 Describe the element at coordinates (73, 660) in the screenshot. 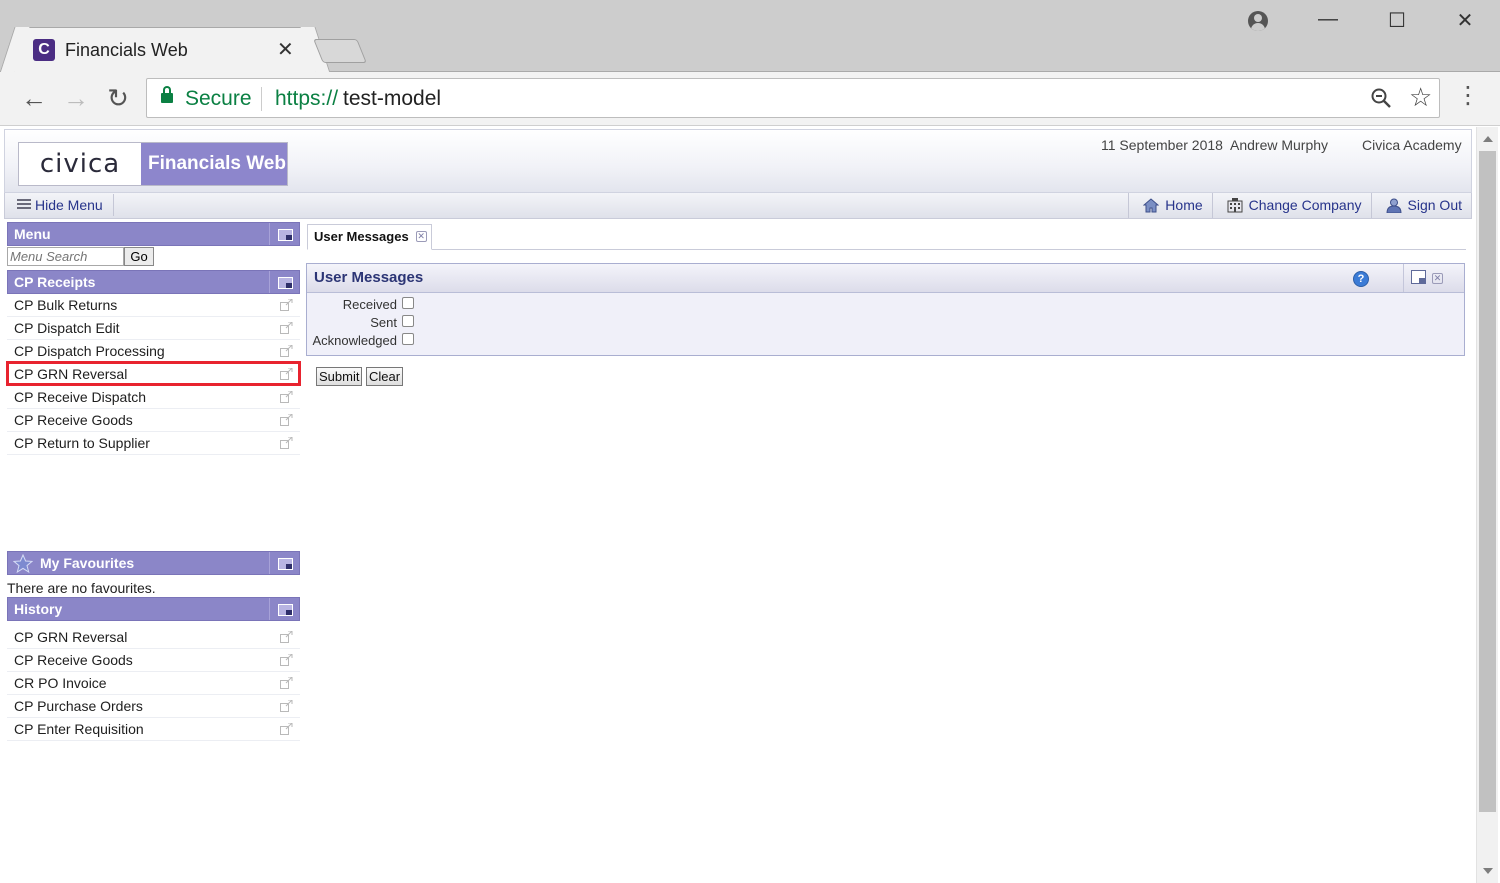

I see `history-item-label: CP Receive Goods` at that location.